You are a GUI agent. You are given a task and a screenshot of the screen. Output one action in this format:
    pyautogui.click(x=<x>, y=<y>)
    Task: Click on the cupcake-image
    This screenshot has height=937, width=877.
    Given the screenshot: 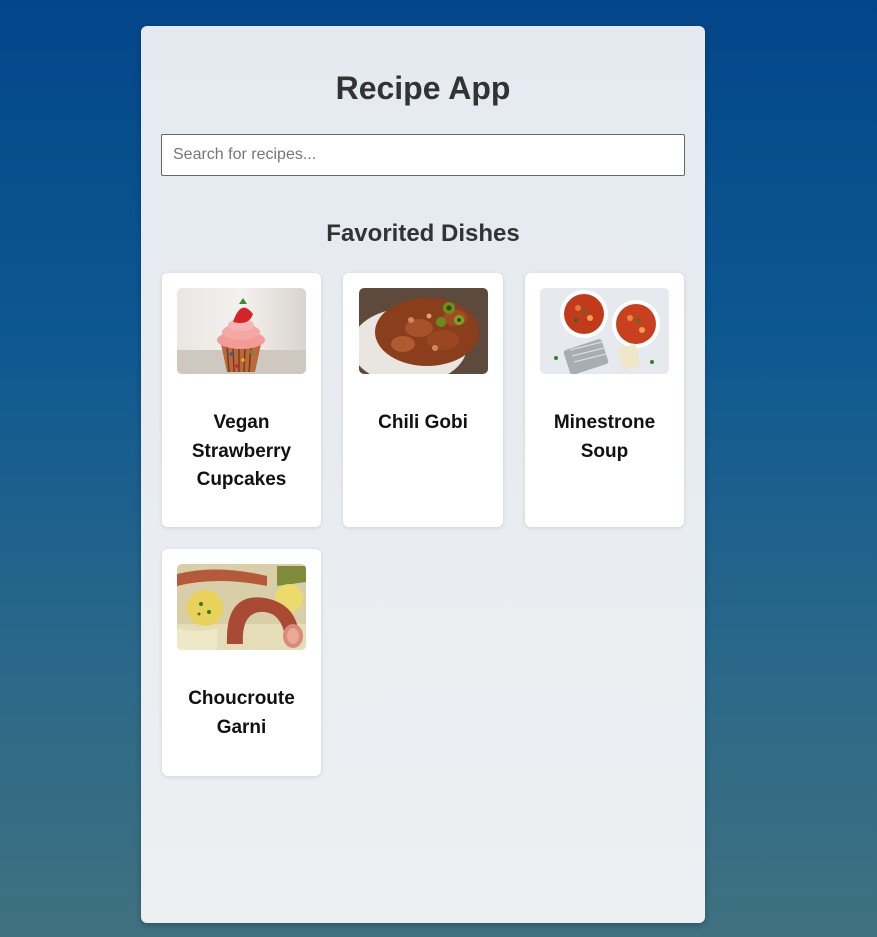 What is the action you would take?
    pyautogui.click(x=241, y=331)
    